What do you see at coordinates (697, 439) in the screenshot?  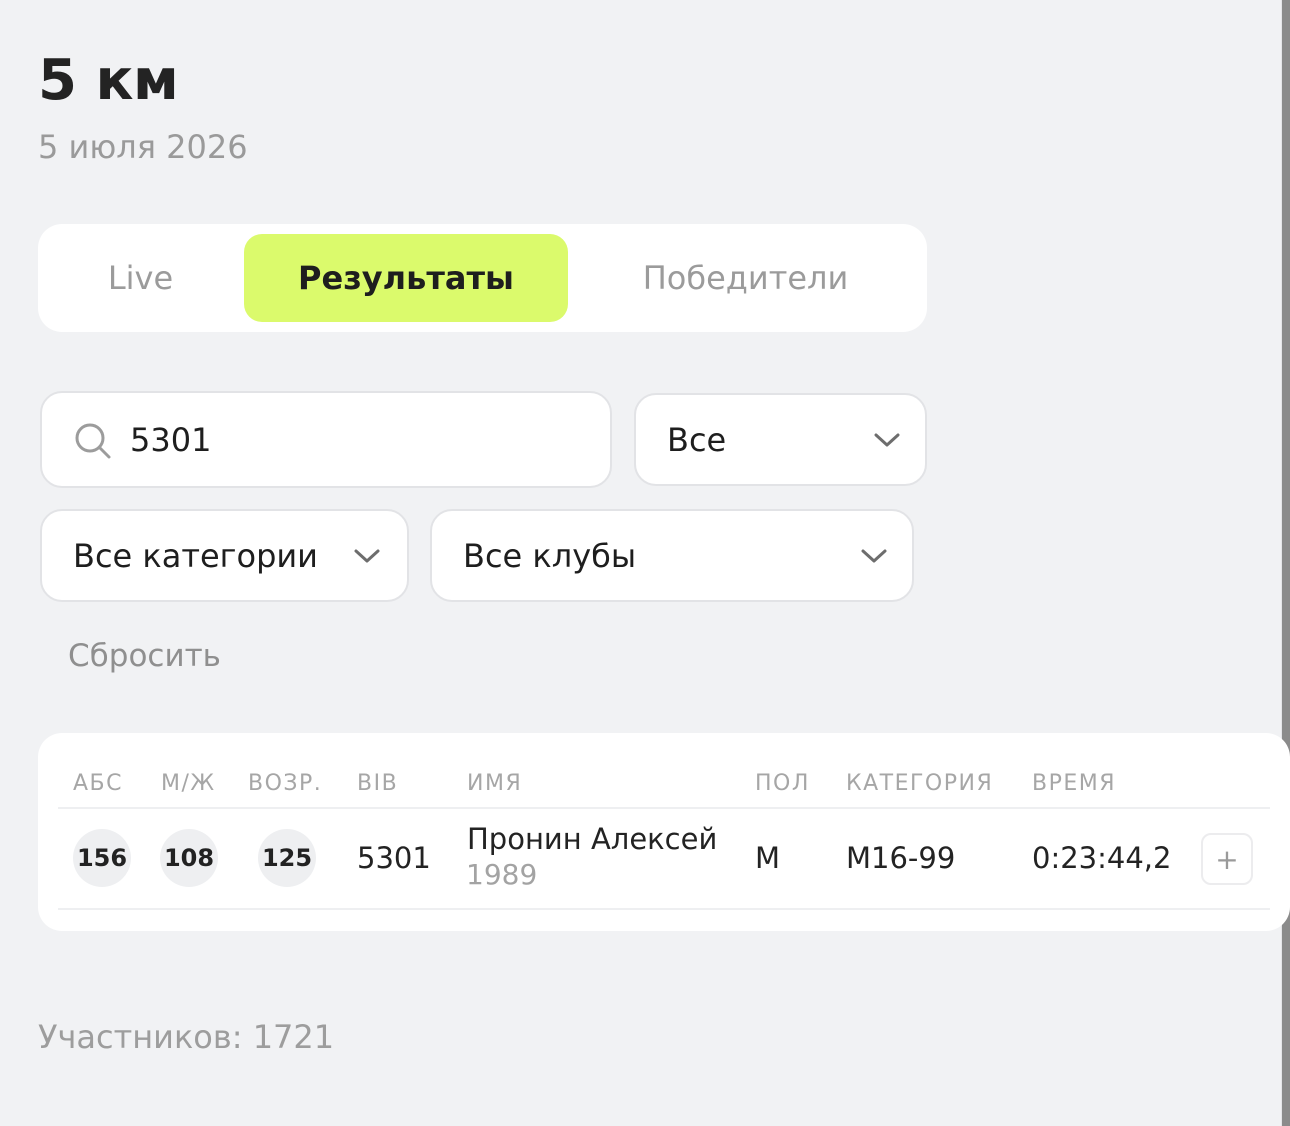 I see `gender-select-value: Все` at bounding box center [697, 439].